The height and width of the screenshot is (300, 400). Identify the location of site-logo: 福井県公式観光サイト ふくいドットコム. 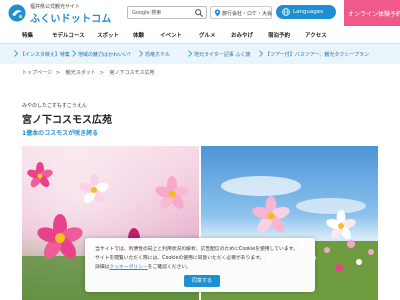
(59, 14).